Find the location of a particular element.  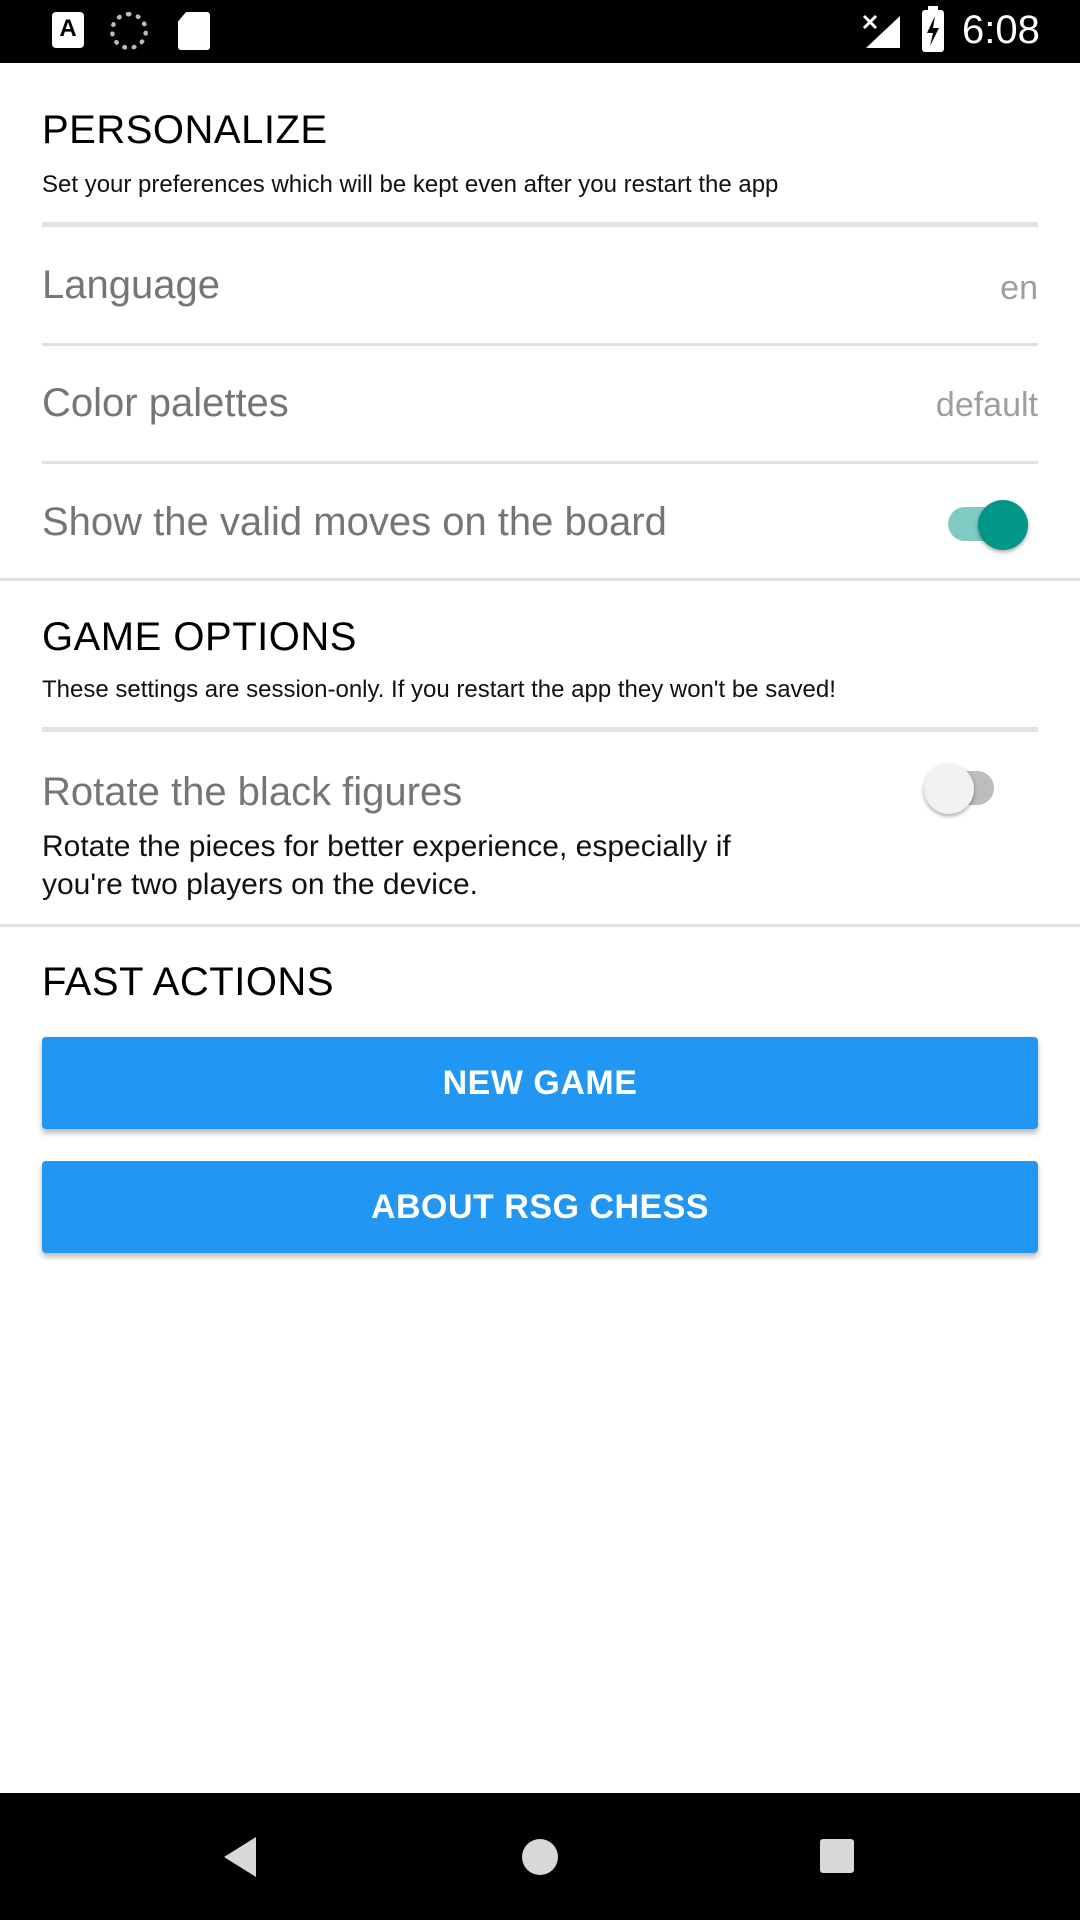

status-bar: A 6:08 is located at coordinates (540, 31).